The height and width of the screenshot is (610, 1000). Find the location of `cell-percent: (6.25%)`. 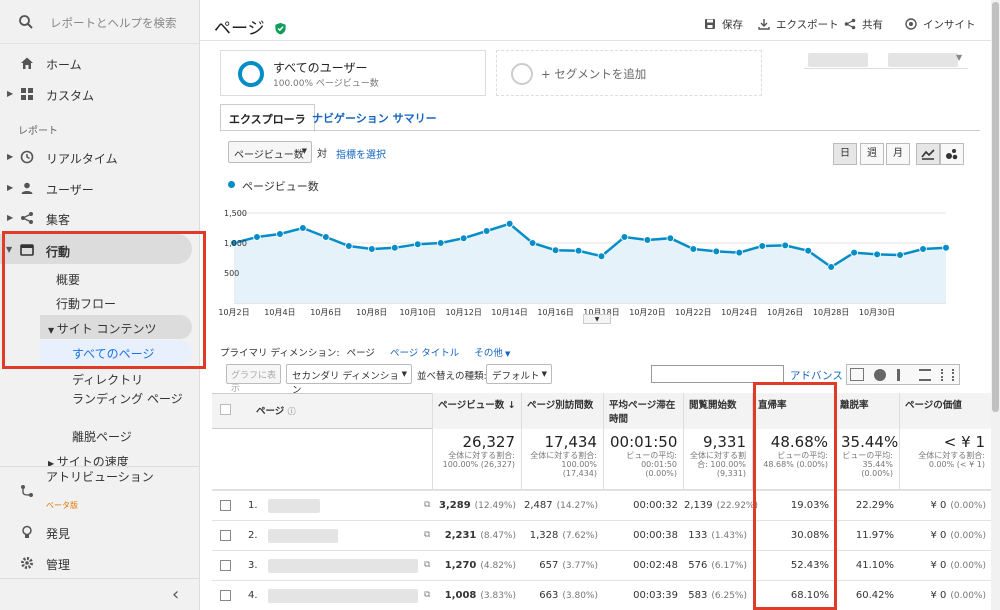

cell-percent: (6.25%) is located at coordinates (729, 596).